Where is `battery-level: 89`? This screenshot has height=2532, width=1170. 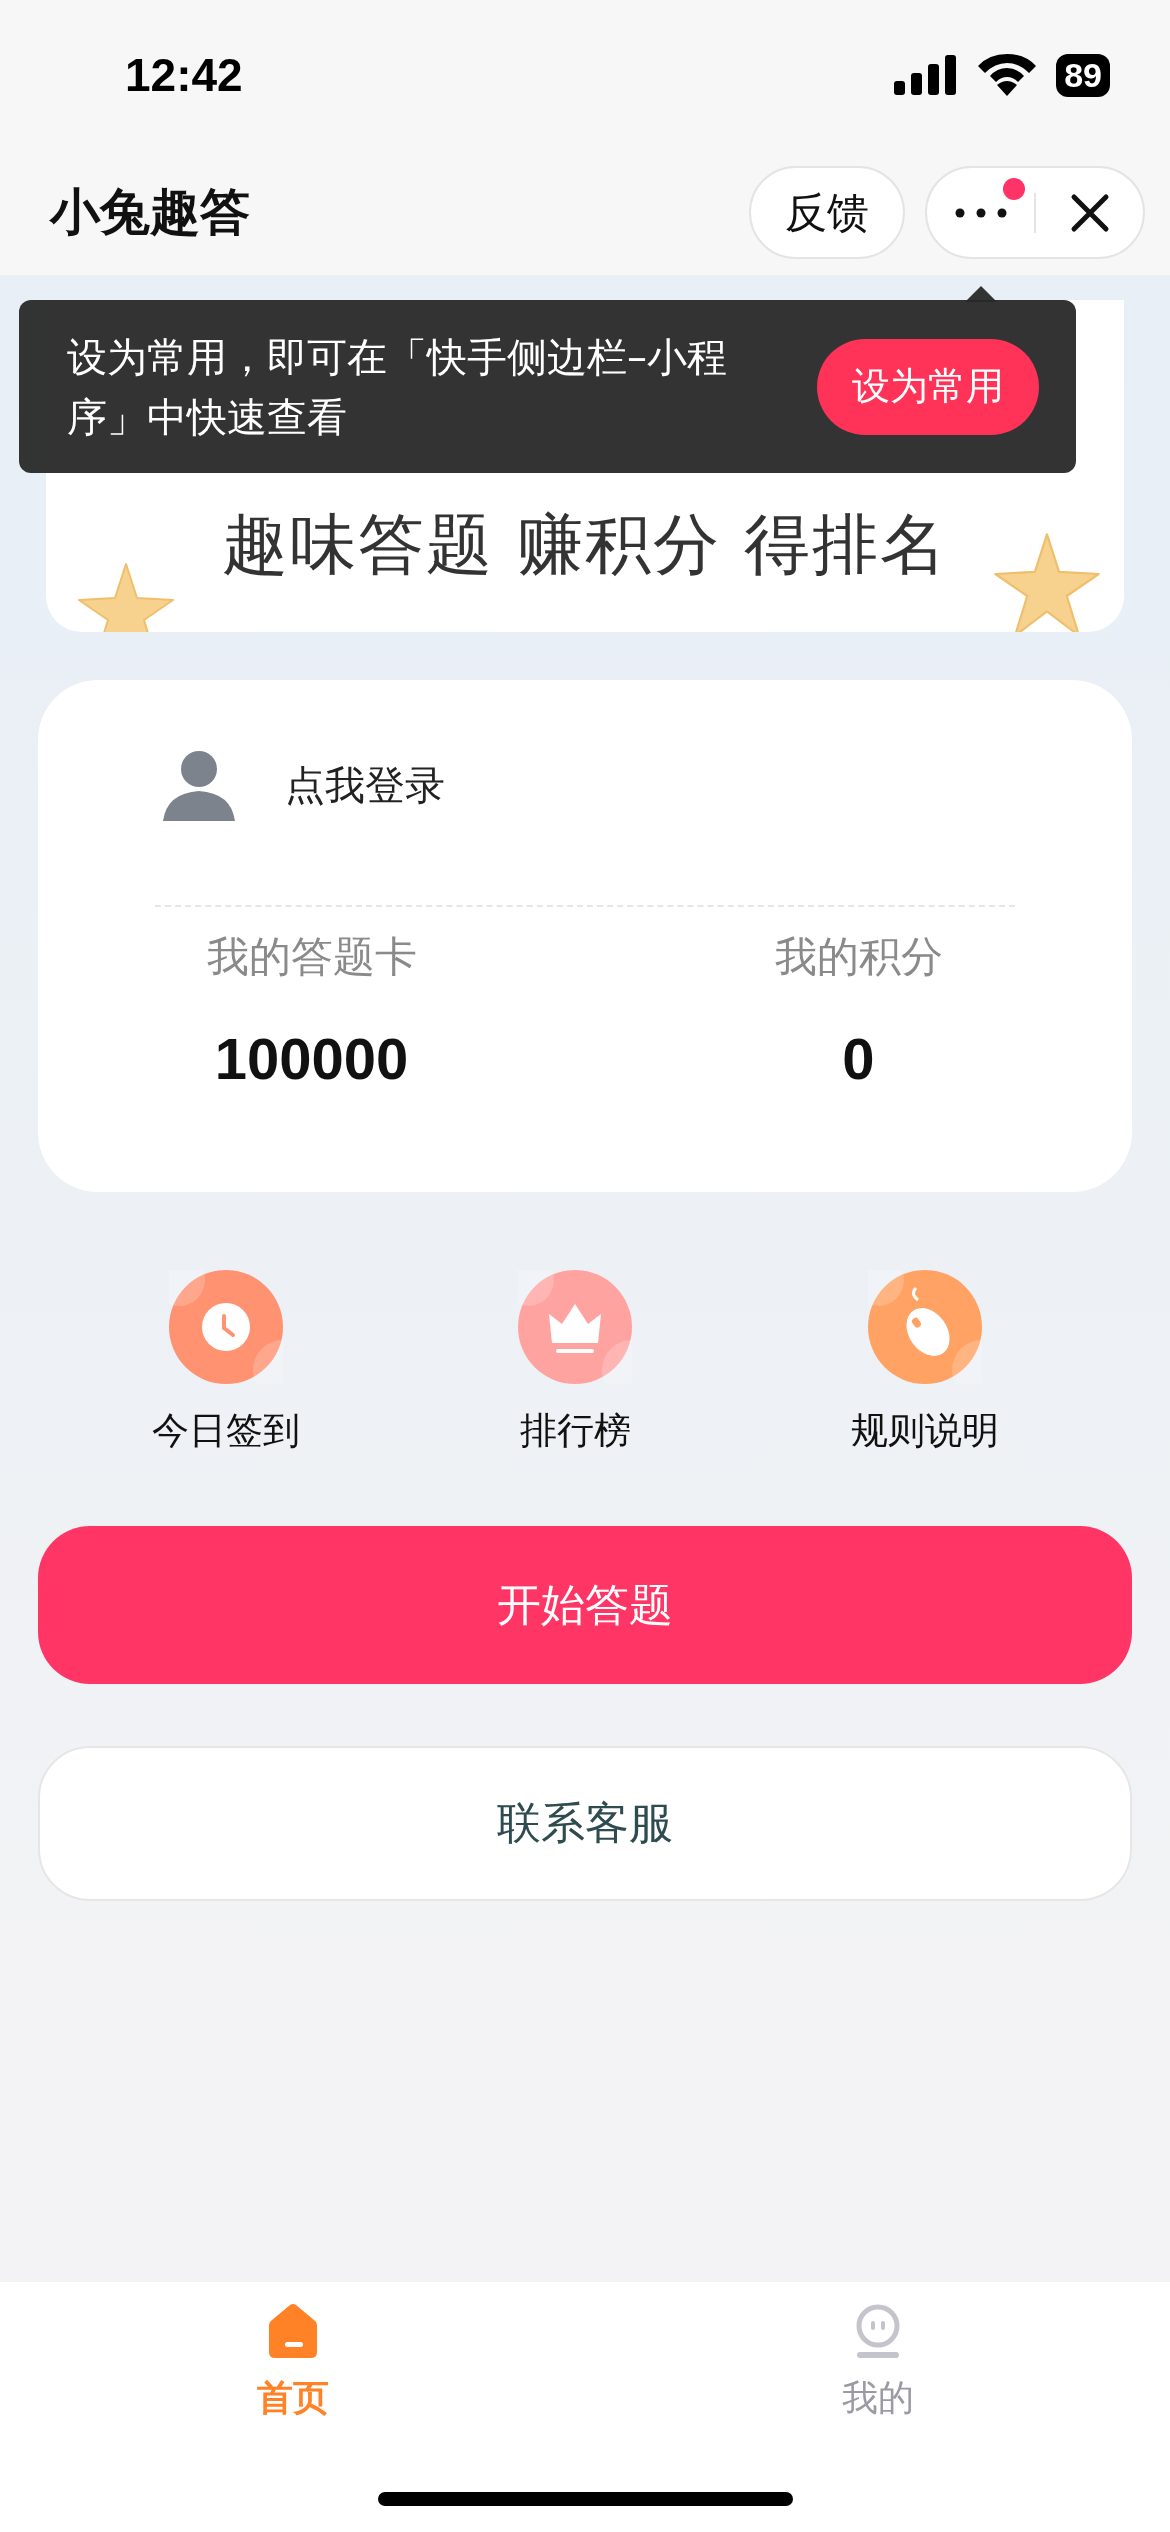 battery-level: 89 is located at coordinates (1083, 75).